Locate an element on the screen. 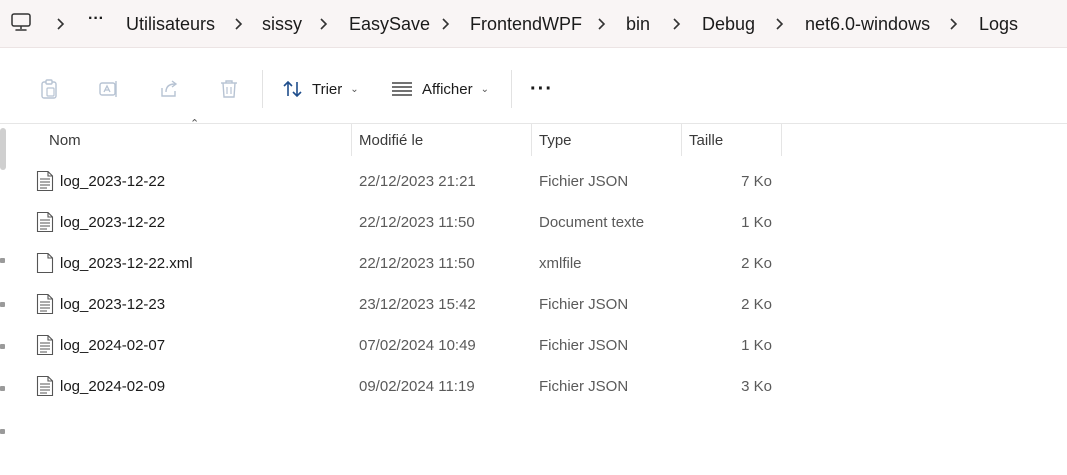  computer-icon is located at coordinates (21, 22).